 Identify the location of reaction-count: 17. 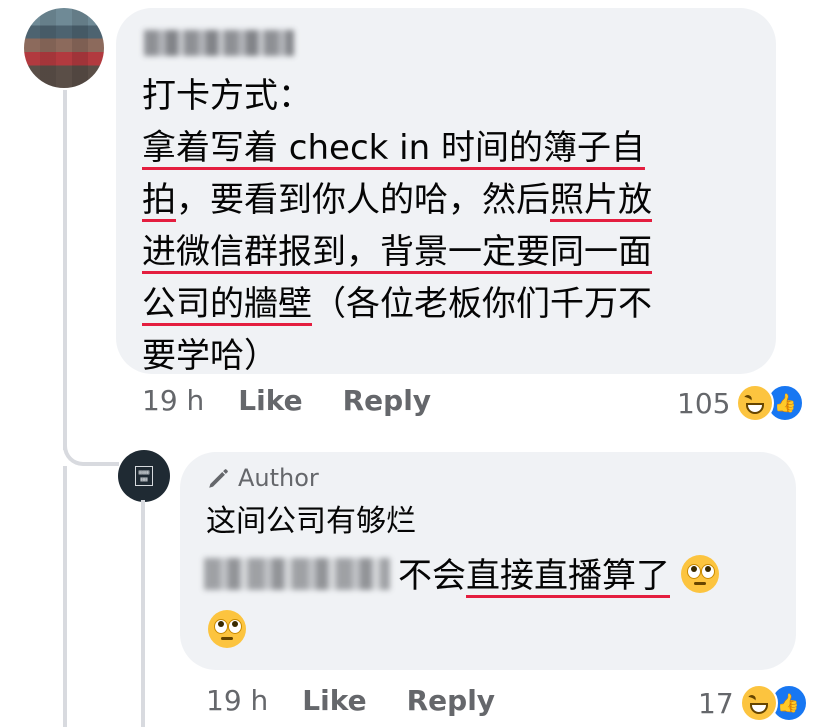
(716, 703).